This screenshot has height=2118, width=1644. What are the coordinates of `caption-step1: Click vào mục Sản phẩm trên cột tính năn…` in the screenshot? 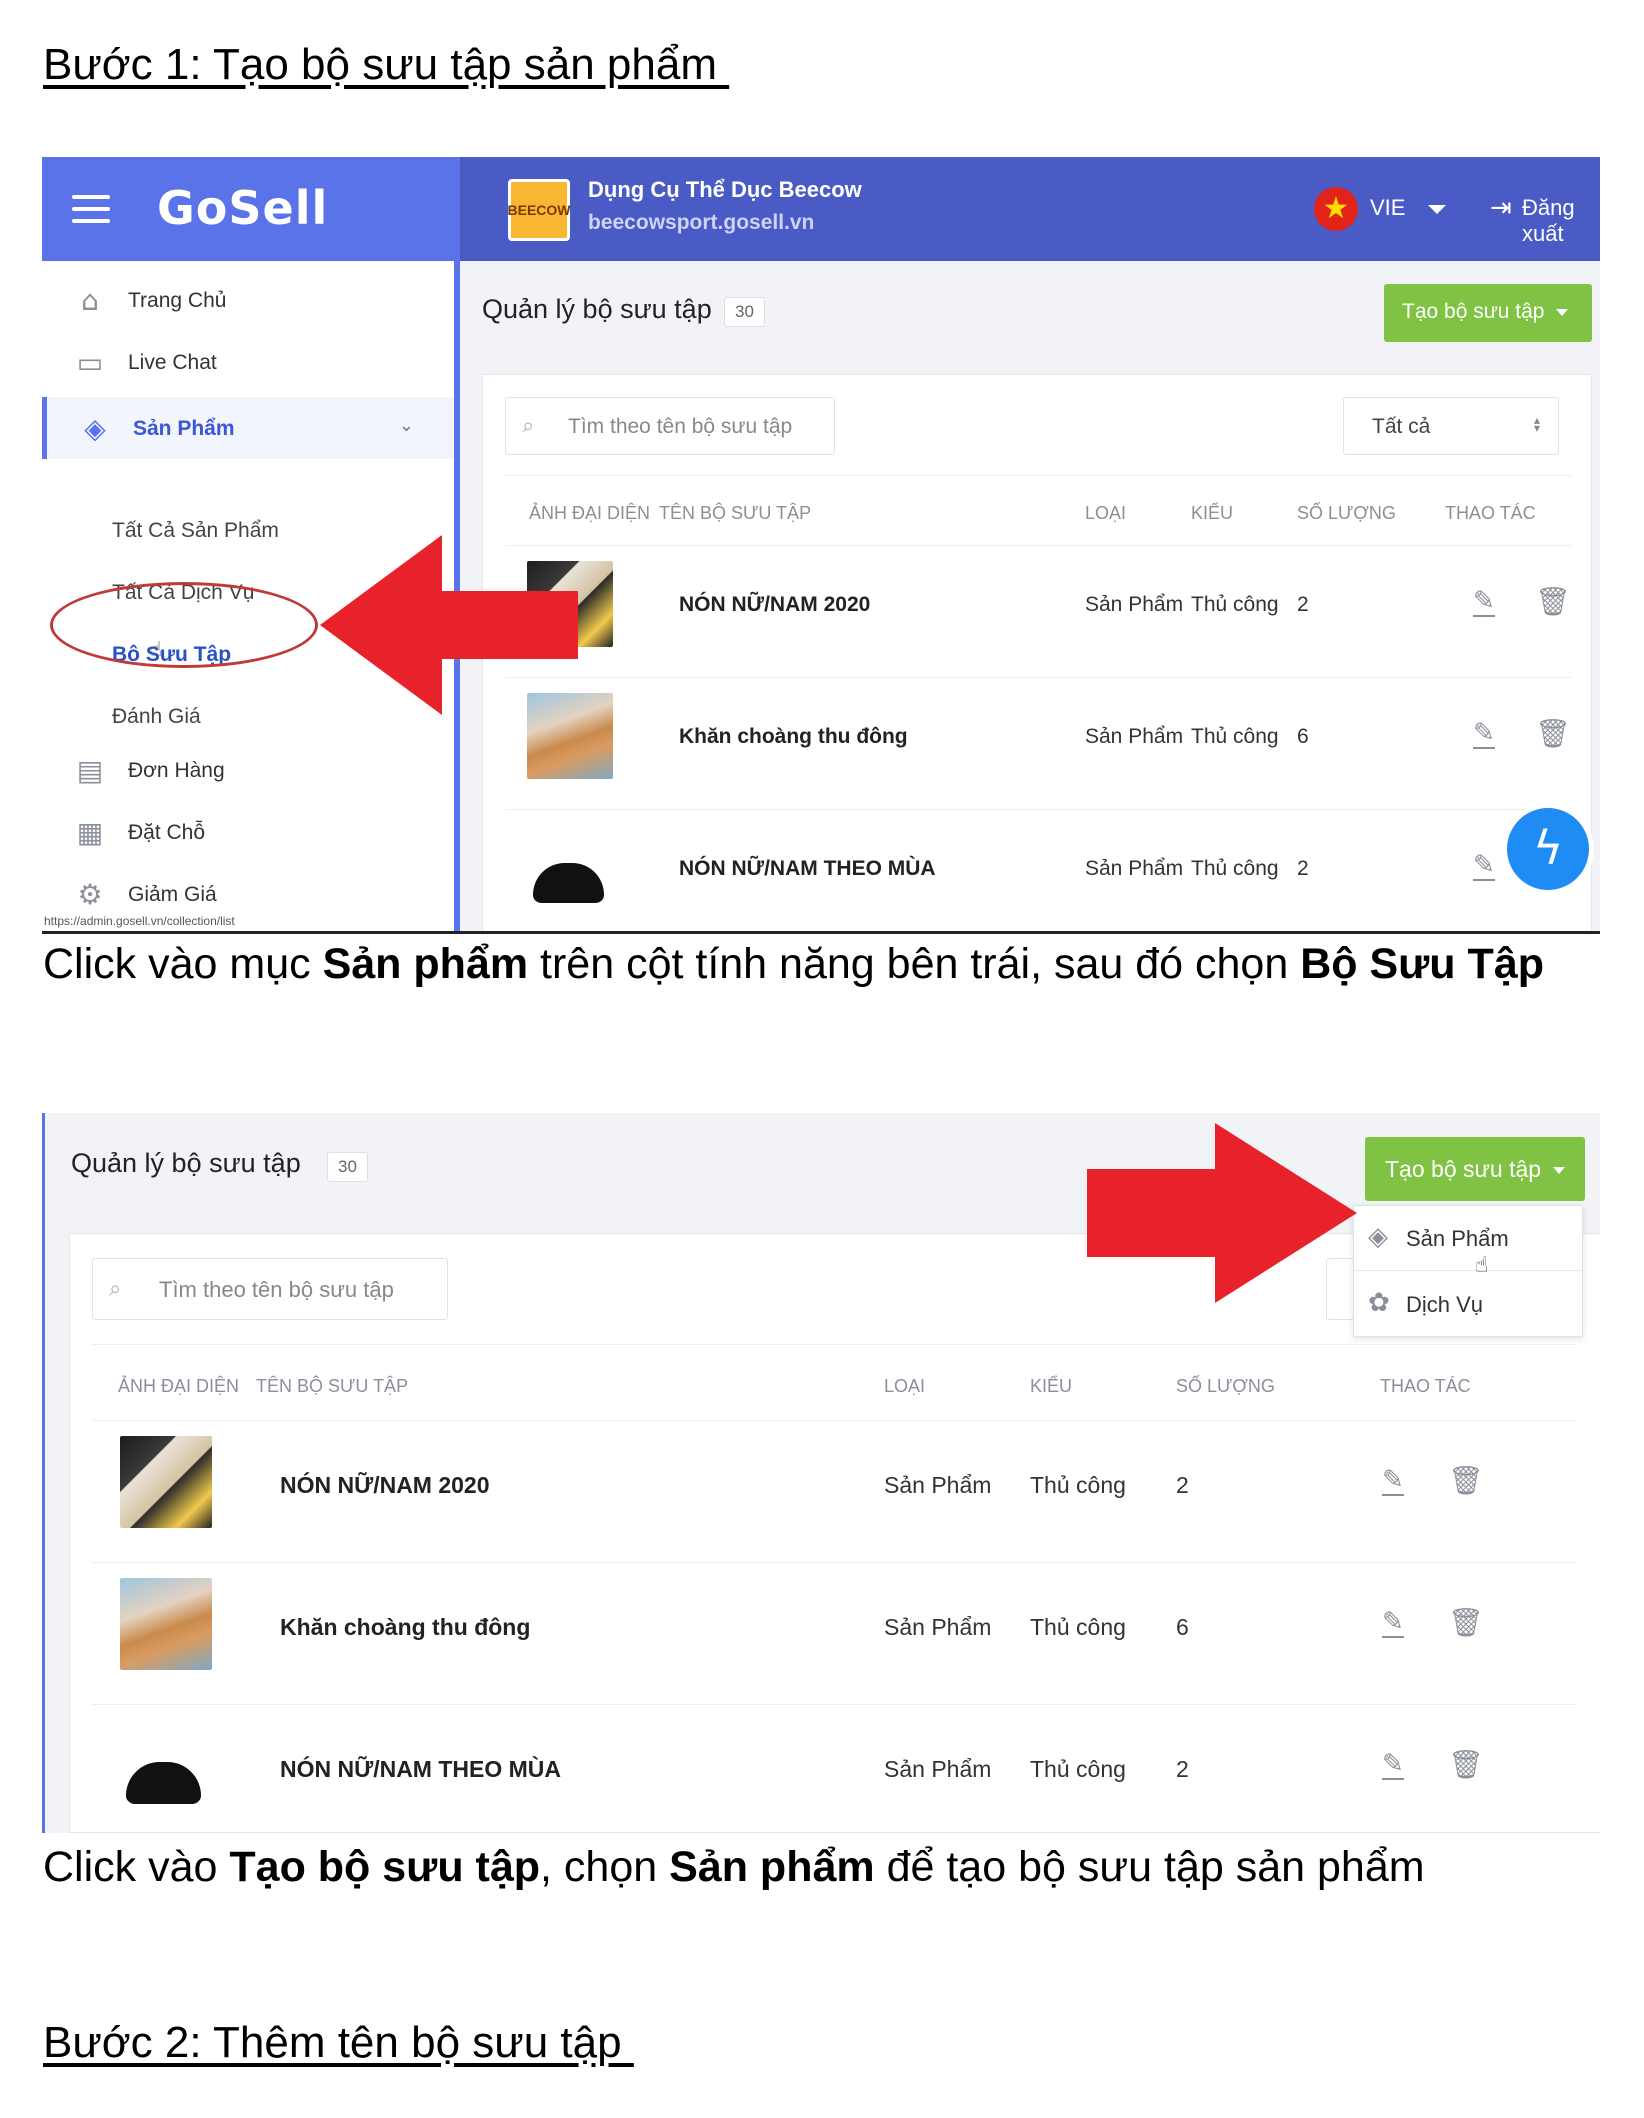 It's located at (793, 964).